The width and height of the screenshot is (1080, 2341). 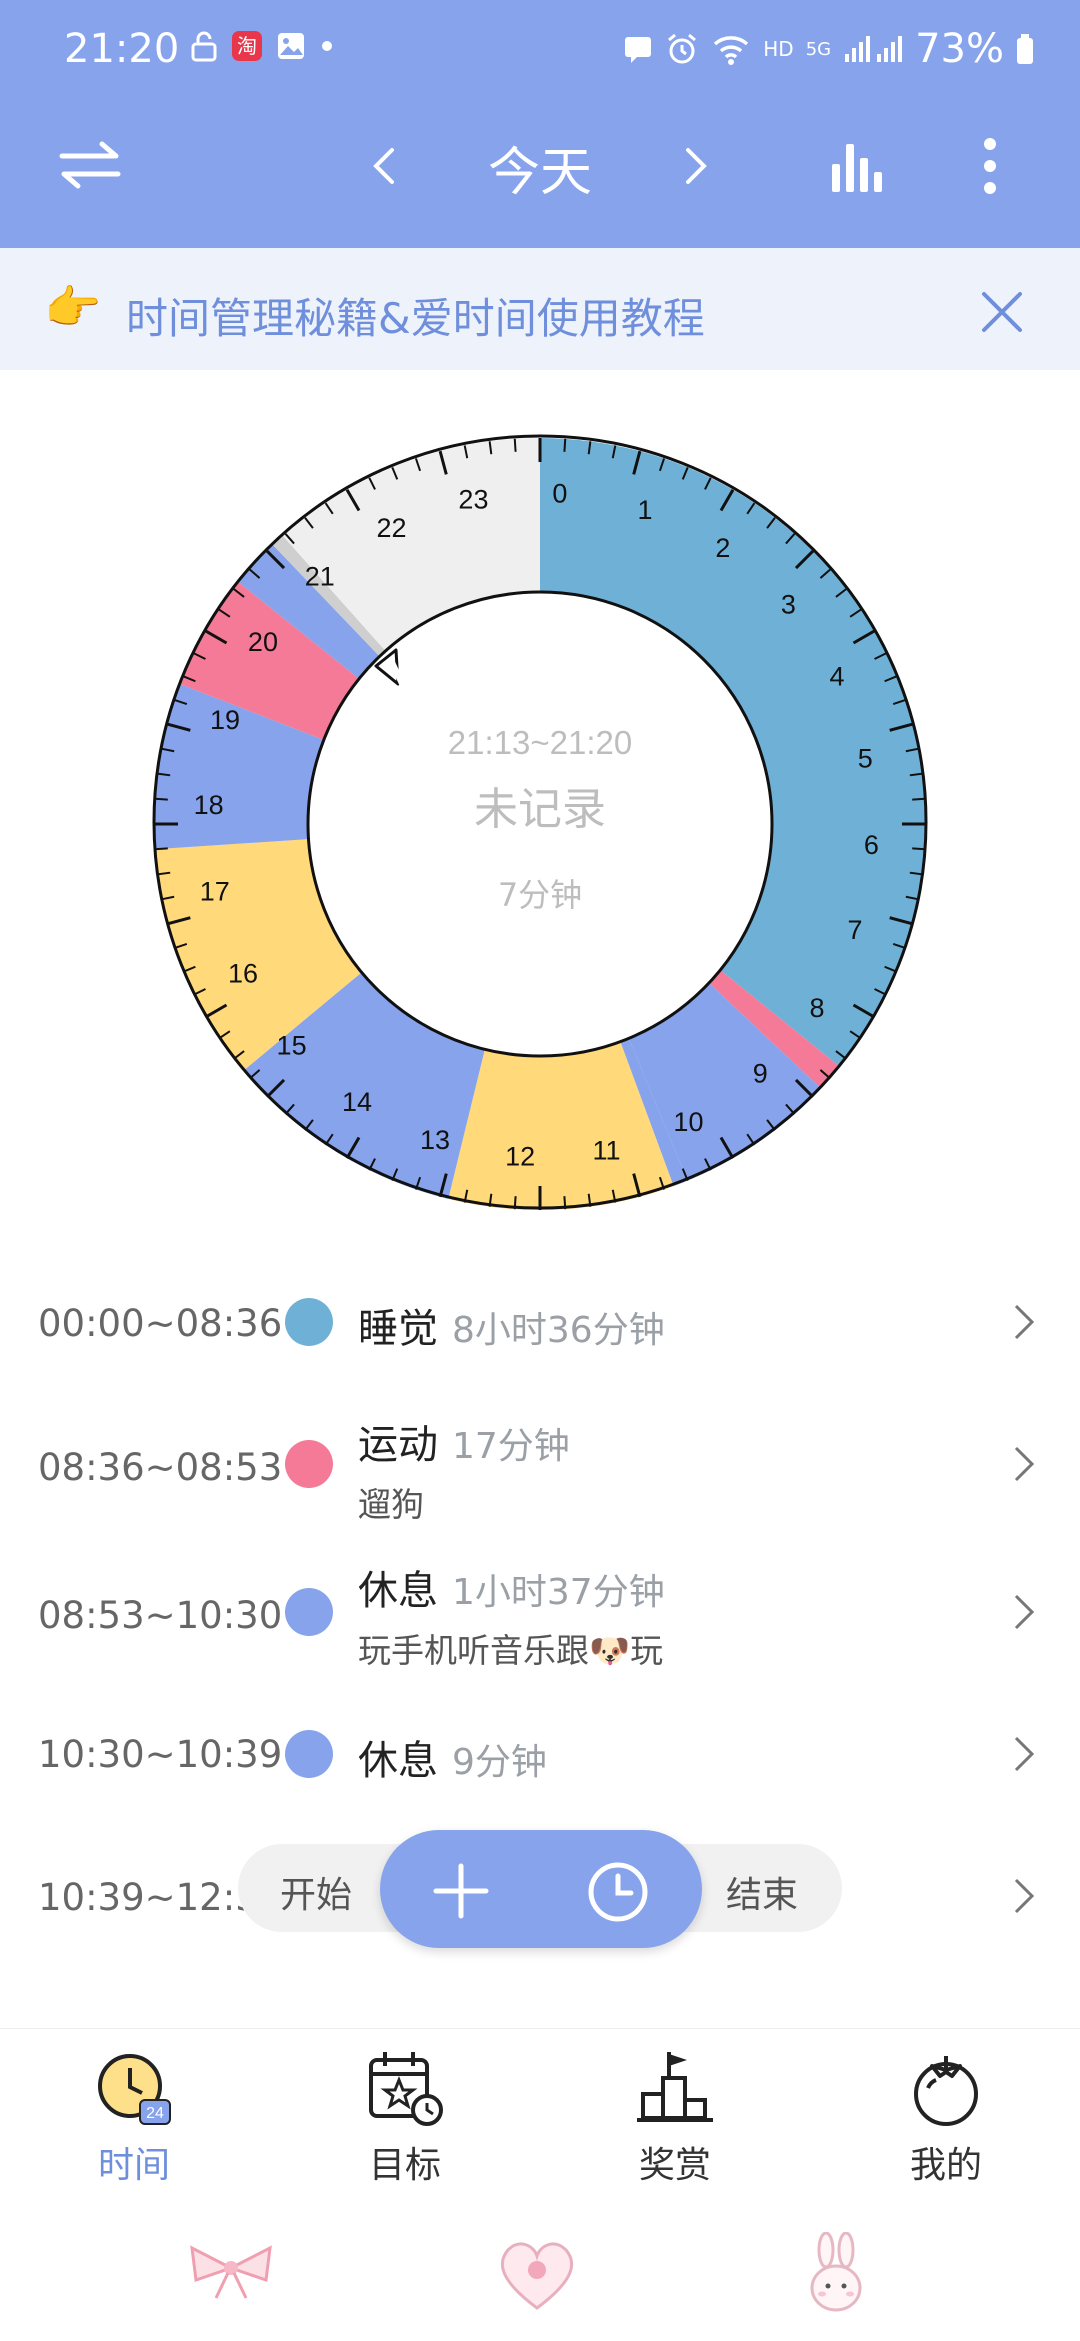 I want to click on fab-group, so click(x=541, y=1889).